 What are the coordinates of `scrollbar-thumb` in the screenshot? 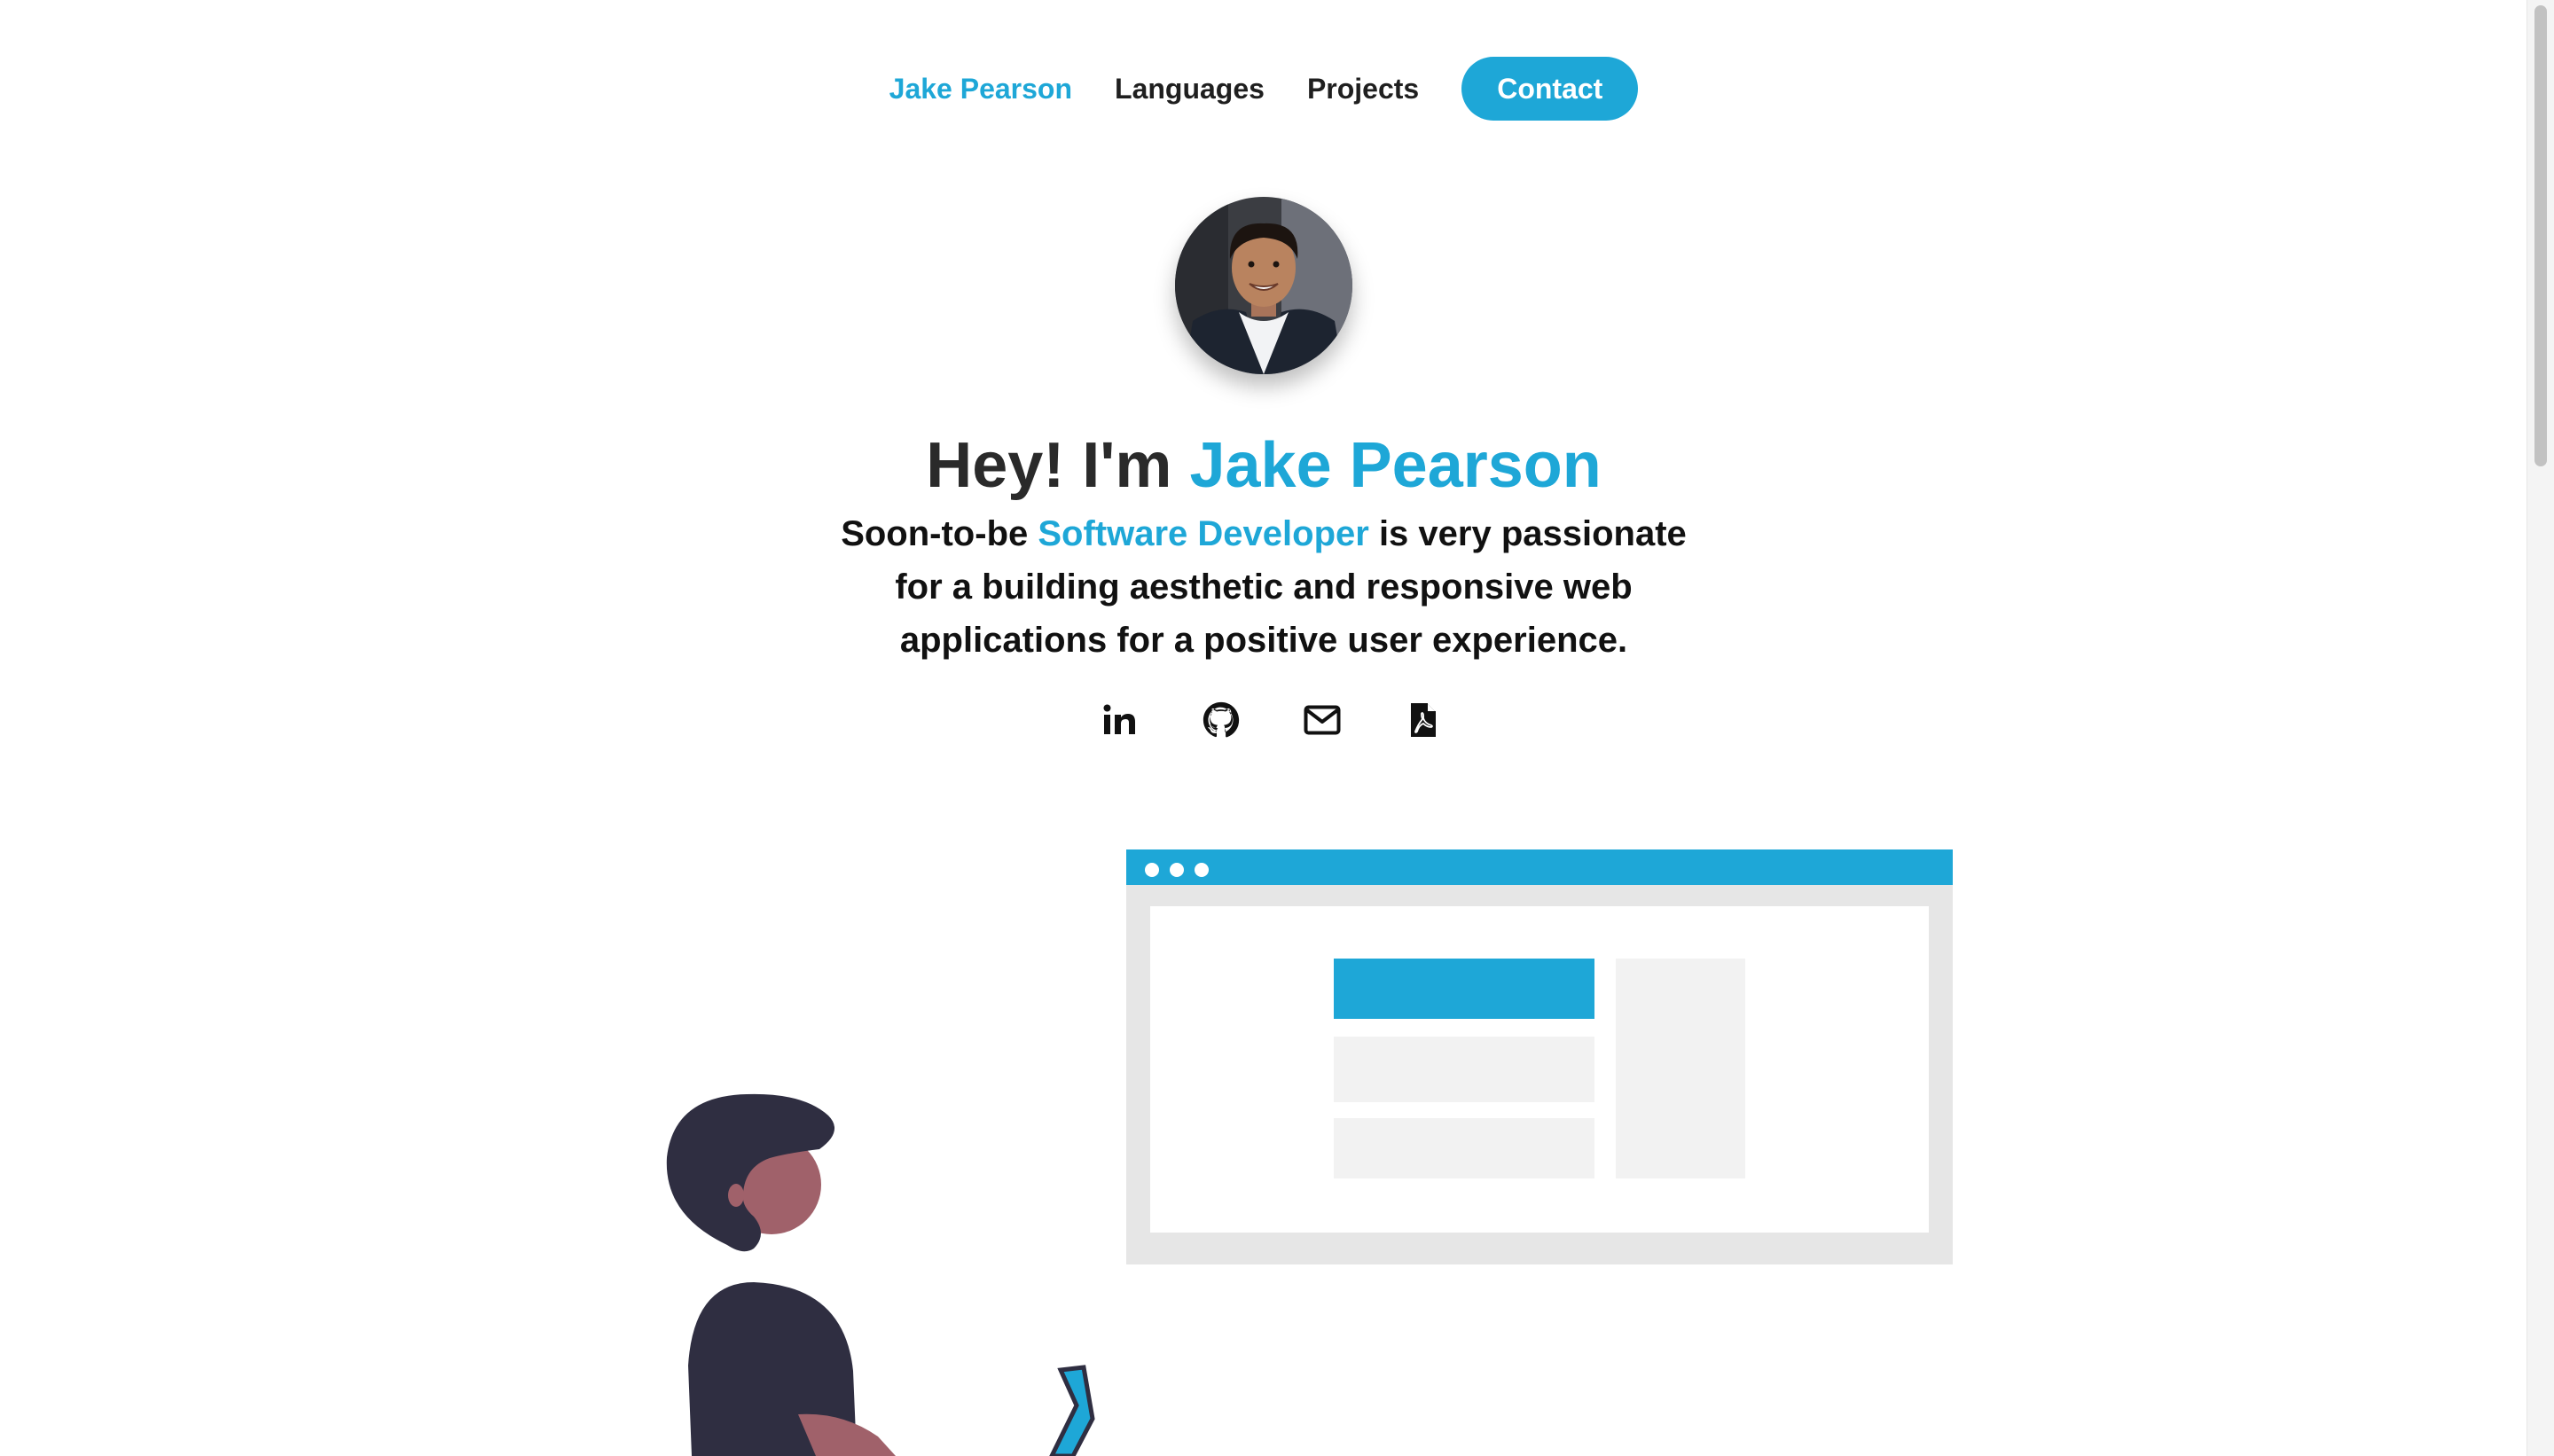 It's located at (2540, 235).